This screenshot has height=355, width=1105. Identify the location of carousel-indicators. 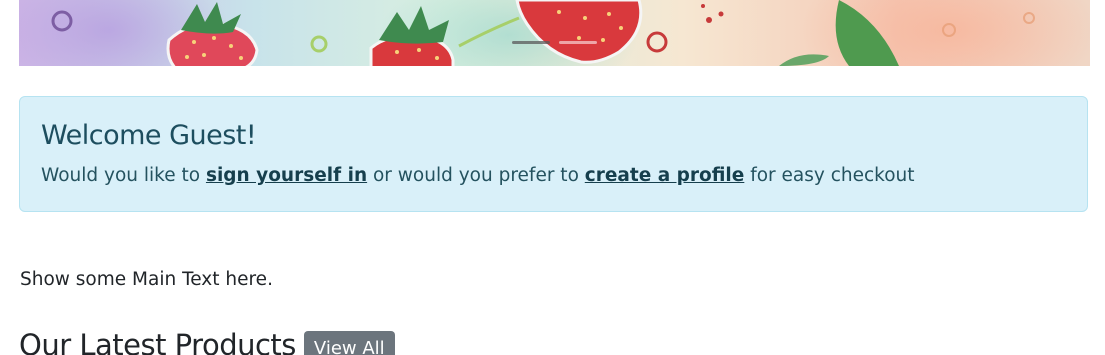
(554, 42).